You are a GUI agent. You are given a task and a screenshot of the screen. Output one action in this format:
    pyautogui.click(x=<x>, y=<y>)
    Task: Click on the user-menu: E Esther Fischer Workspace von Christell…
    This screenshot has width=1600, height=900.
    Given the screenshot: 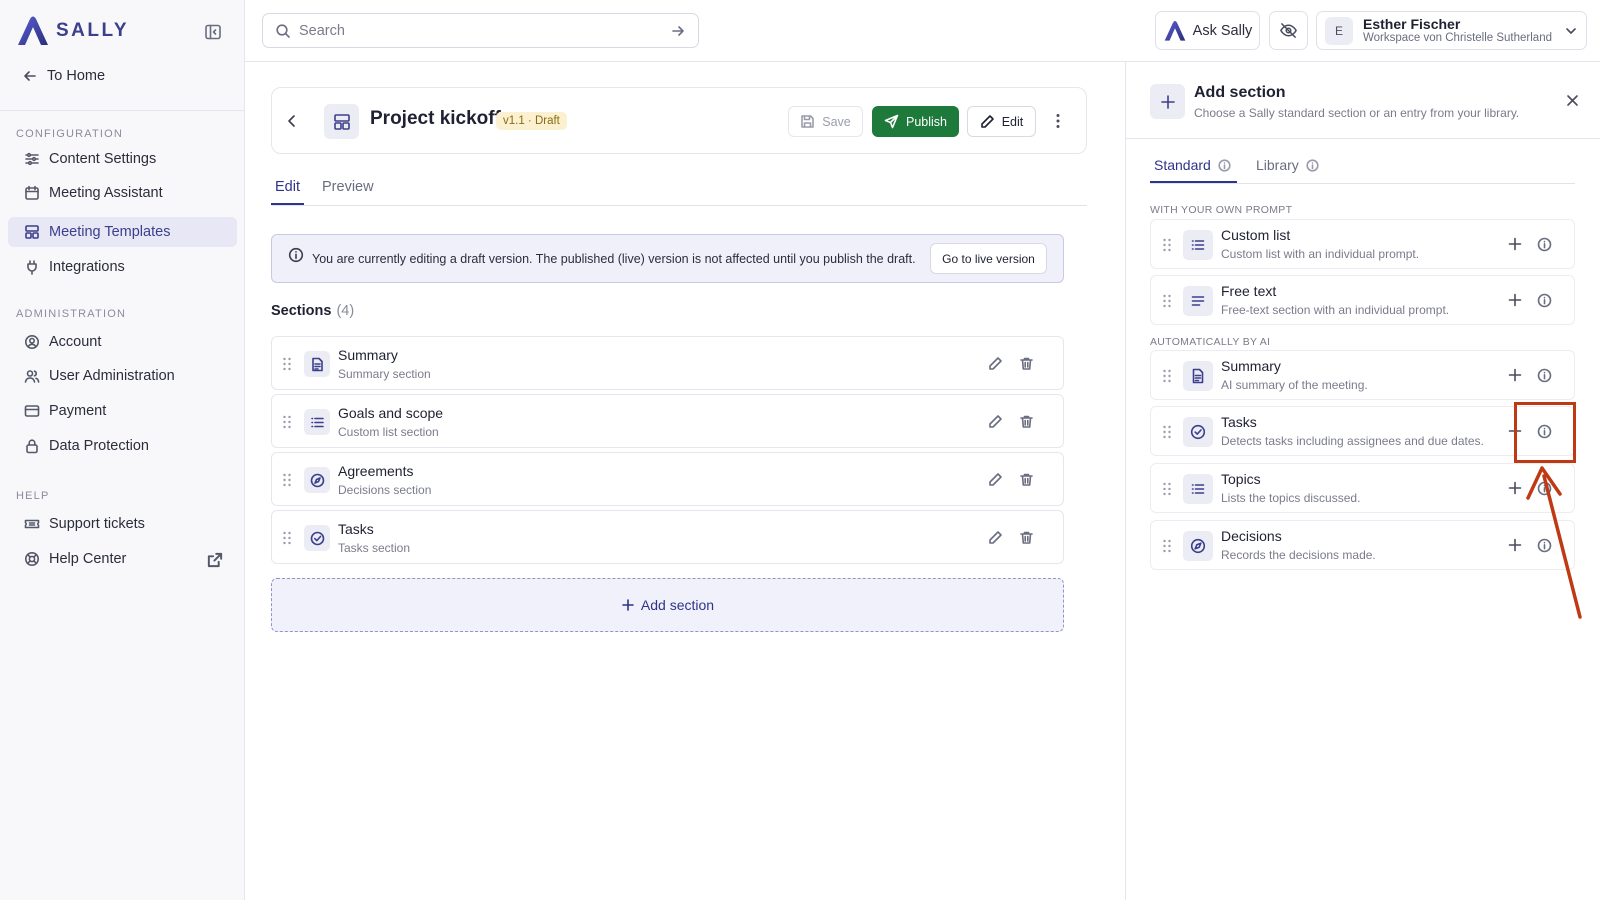 What is the action you would take?
    pyautogui.click(x=1451, y=30)
    